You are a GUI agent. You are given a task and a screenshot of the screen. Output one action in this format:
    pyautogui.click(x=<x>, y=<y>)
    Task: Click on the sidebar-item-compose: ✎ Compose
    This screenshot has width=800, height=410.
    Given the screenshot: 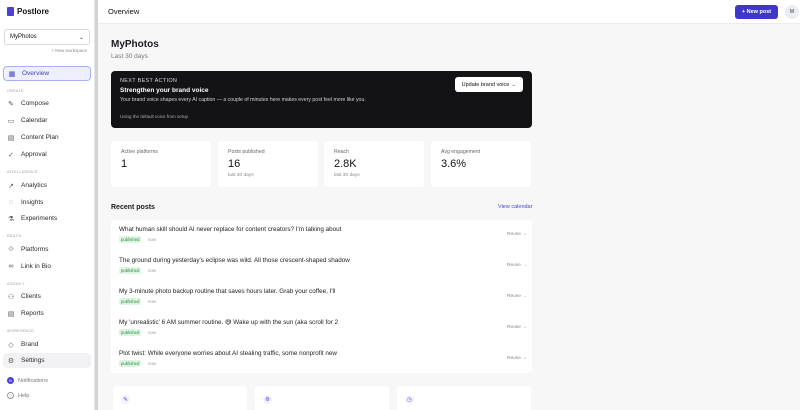 What is the action you would take?
    pyautogui.click(x=47, y=103)
    